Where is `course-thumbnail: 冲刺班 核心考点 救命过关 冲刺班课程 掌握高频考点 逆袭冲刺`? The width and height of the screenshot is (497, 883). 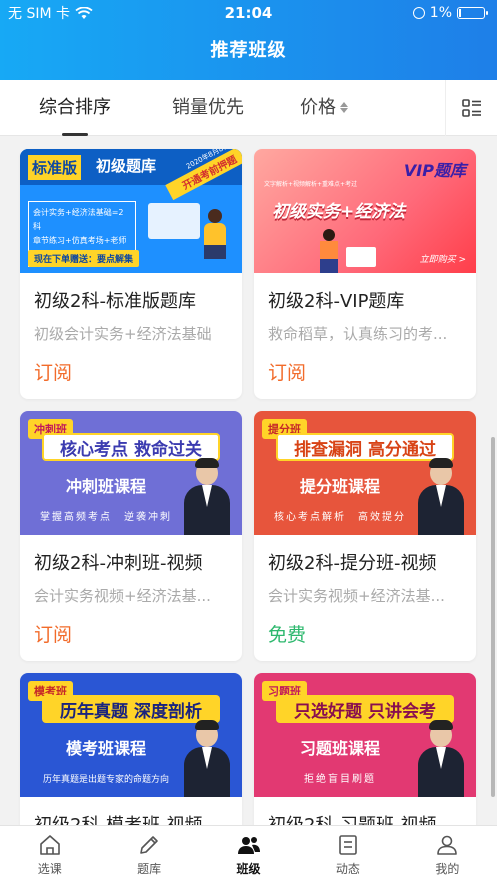
course-thumbnail: 冲刺班 核心考点 救命过关 冲刺班课程 掌握高频考点 逆袭冲刺 is located at coordinates (131, 473).